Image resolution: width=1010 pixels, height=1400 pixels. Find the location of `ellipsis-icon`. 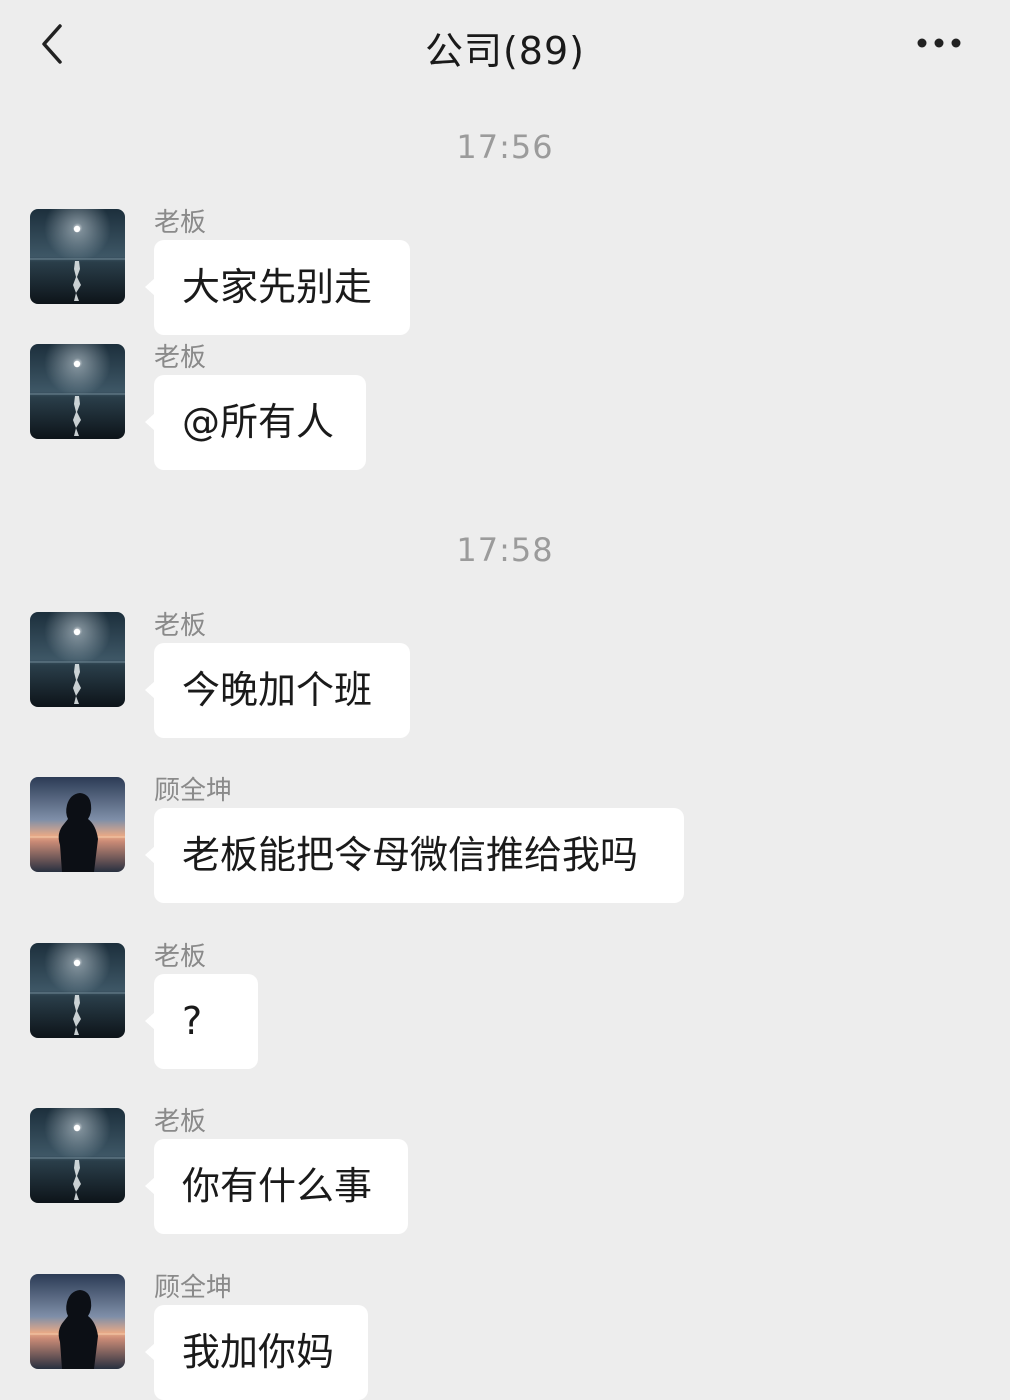

ellipsis-icon is located at coordinates (939, 43).